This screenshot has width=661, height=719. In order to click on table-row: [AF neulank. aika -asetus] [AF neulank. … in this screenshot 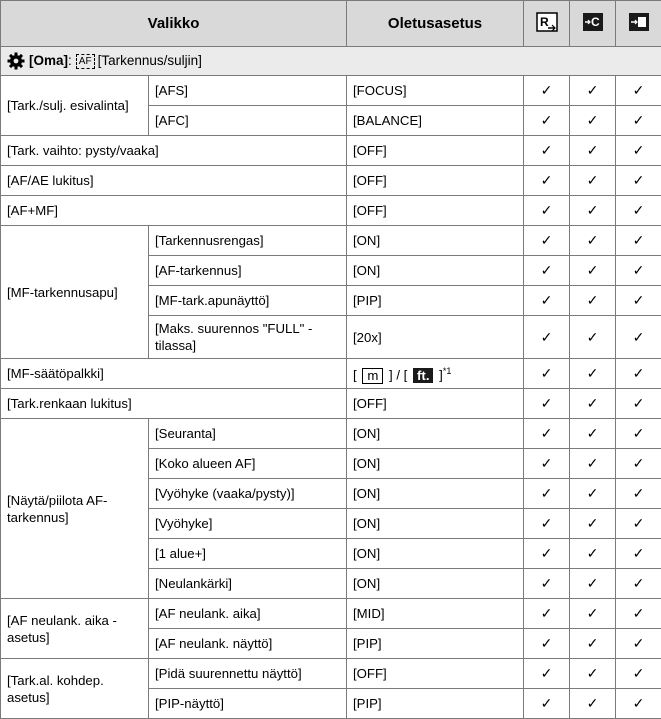, I will do `click(331, 614)`.